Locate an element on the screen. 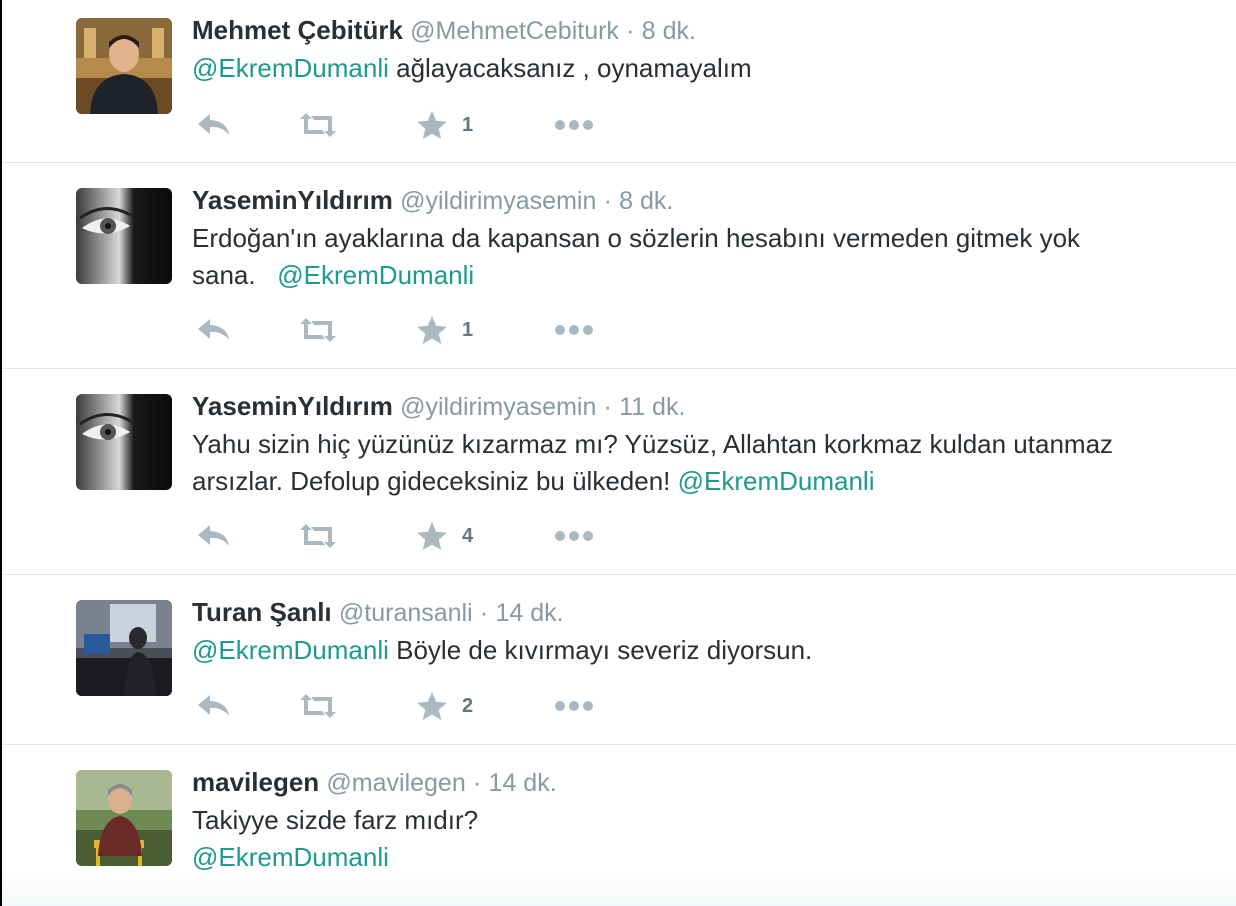 Image resolution: width=1236 pixels, height=906 pixels. favorite-button: 2 is located at coordinates (444, 706).